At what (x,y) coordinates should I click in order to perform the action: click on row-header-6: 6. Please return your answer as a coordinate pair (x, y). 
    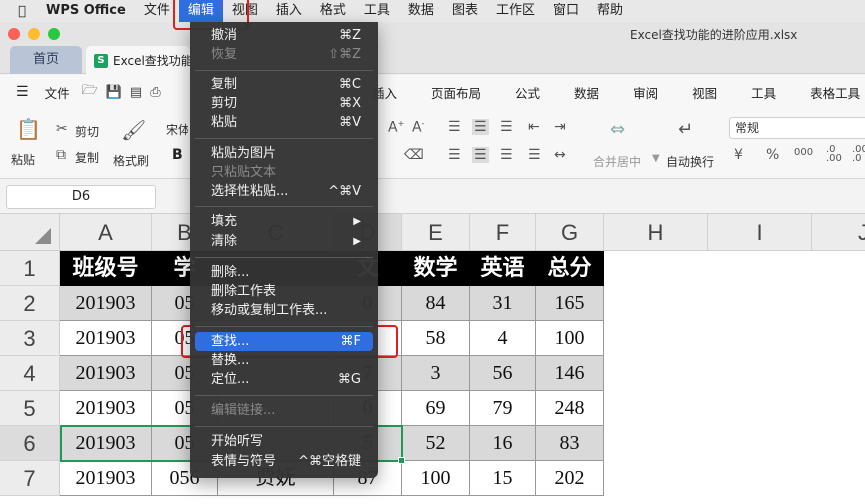
    Looking at the image, I should click on (30, 443).